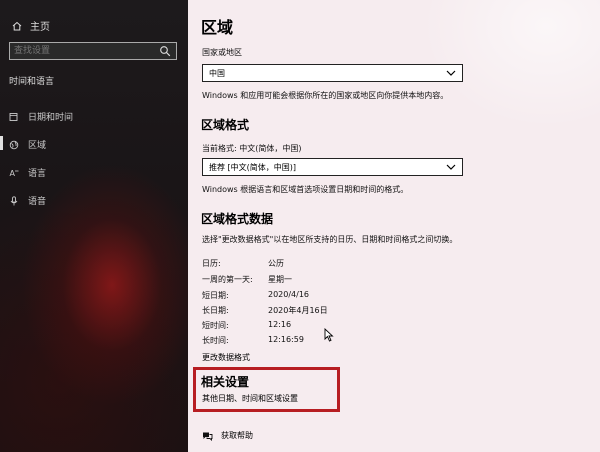  What do you see at coordinates (329, 335) in the screenshot?
I see `mouse-pointer-icon` at bounding box center [329, 335].